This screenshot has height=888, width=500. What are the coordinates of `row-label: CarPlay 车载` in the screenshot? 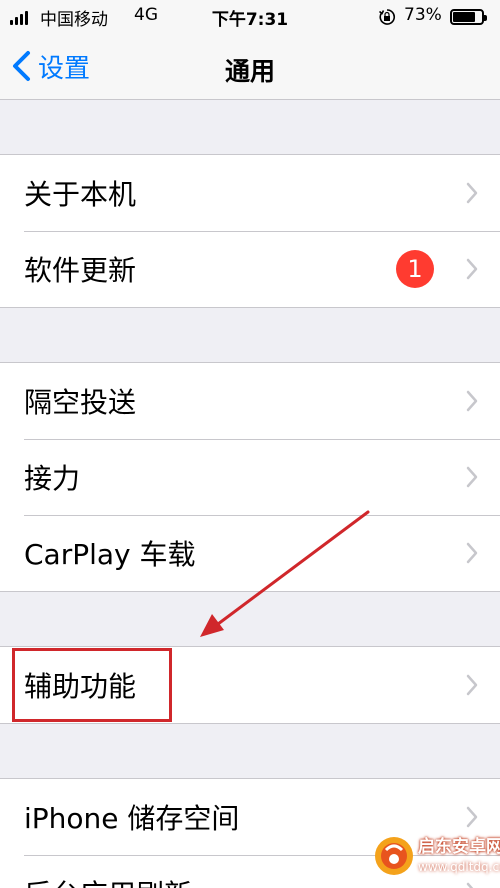 It's located at (110, 554).